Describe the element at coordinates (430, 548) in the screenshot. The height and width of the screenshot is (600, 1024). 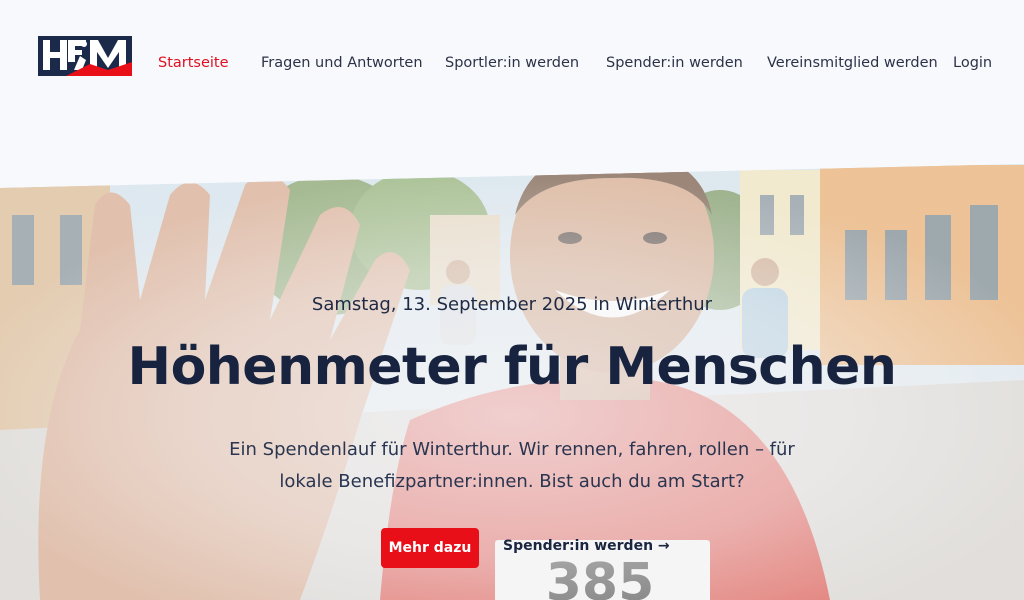
I see `mehr-dazu-button: Mehr dazu` at that location.